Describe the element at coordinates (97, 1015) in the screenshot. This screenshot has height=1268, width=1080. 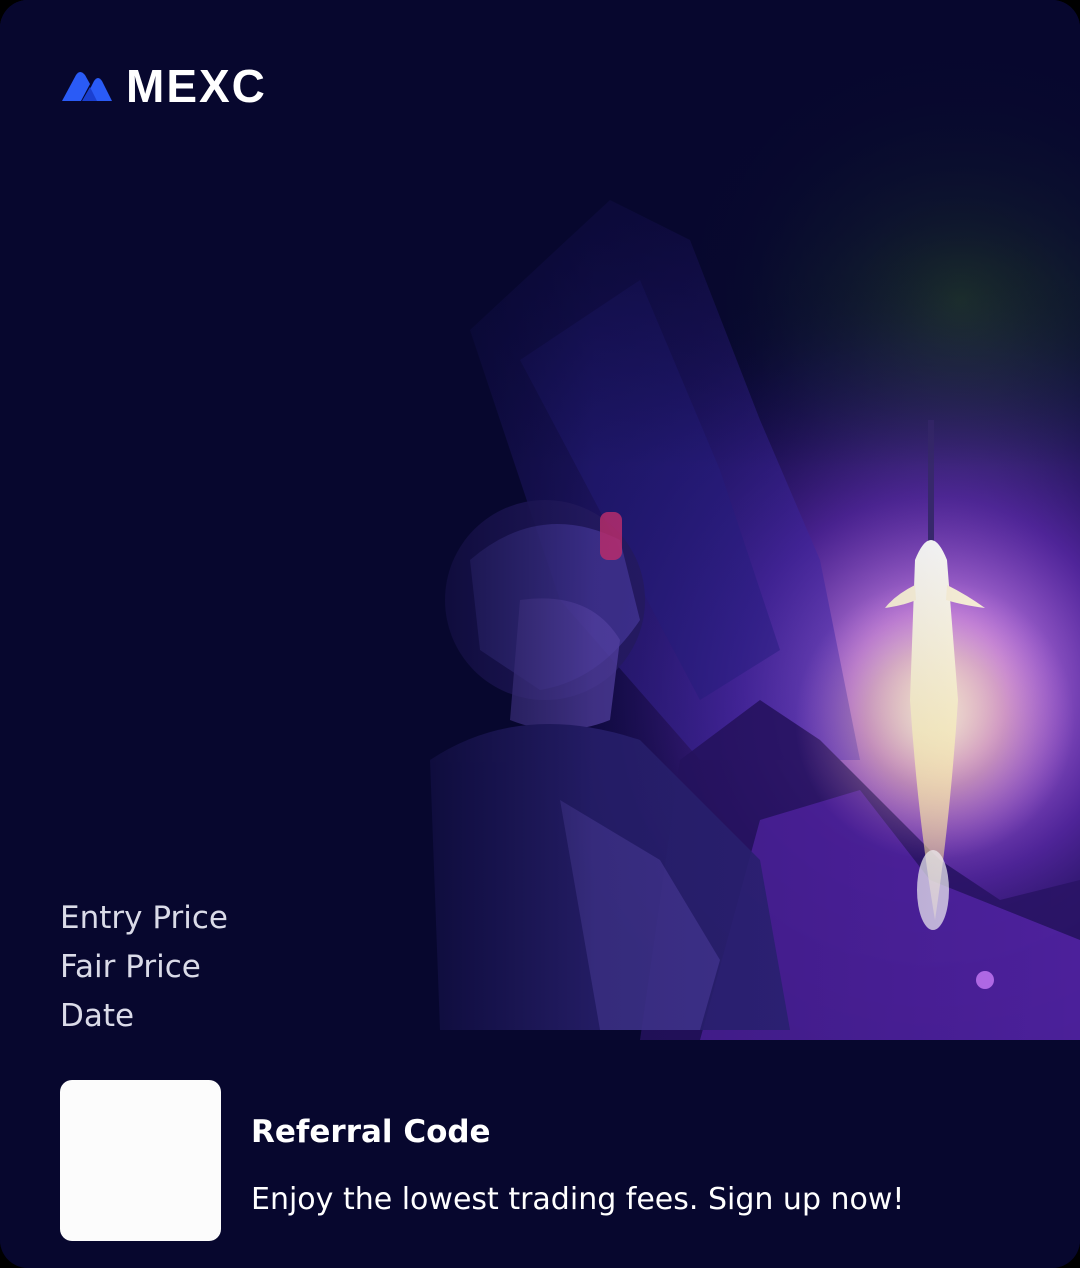
I see `stat-label: Date` at that location.